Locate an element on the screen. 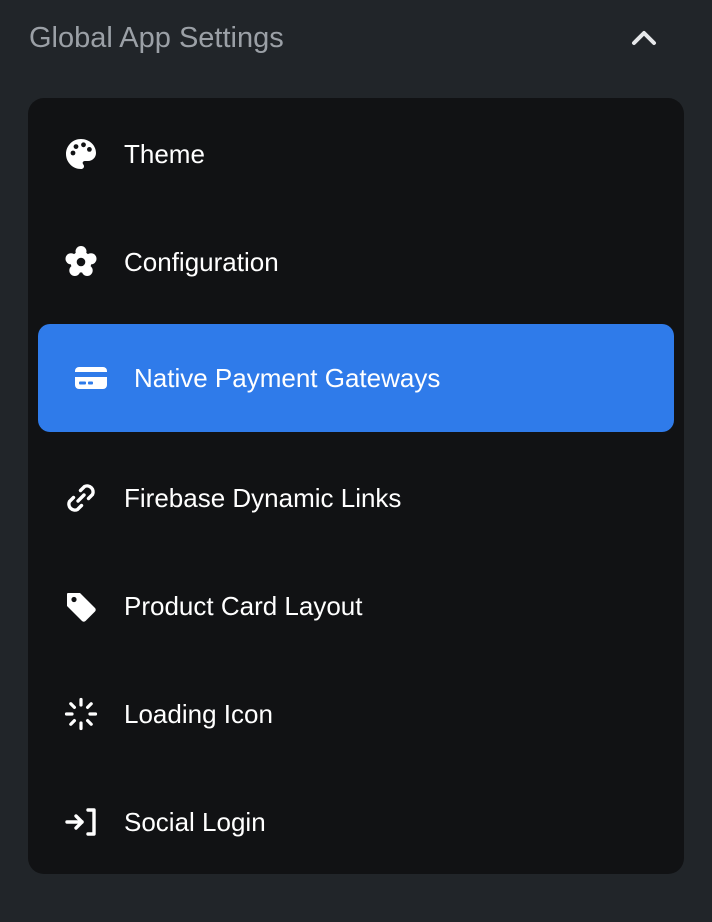 The width and height of the screenshot is (712, 922). menu-item-social-login: Social Login is located at coordinates (356, 822).